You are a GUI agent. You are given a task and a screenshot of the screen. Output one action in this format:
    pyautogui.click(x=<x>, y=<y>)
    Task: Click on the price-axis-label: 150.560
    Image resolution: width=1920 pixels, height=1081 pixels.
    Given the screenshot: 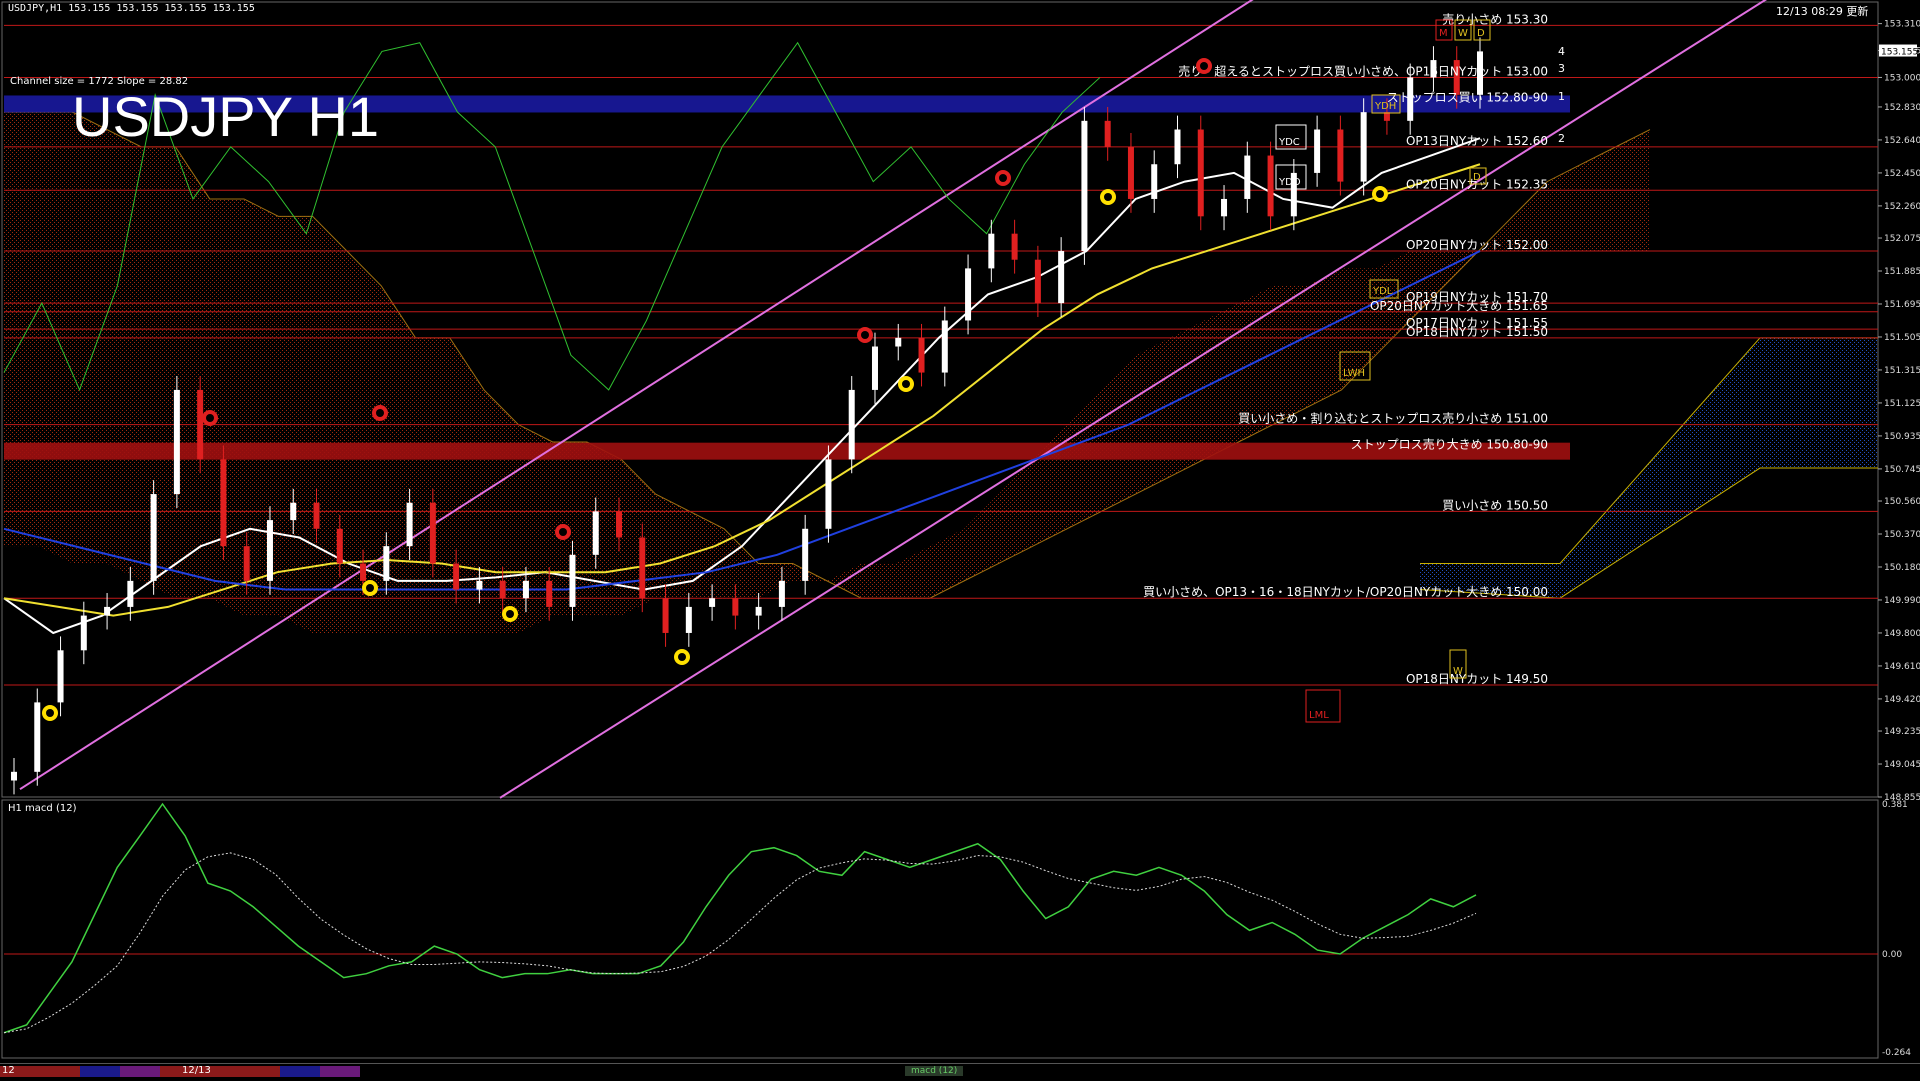 What is the action you would take?
    pyautogui.click(x=1902, y=502)
    